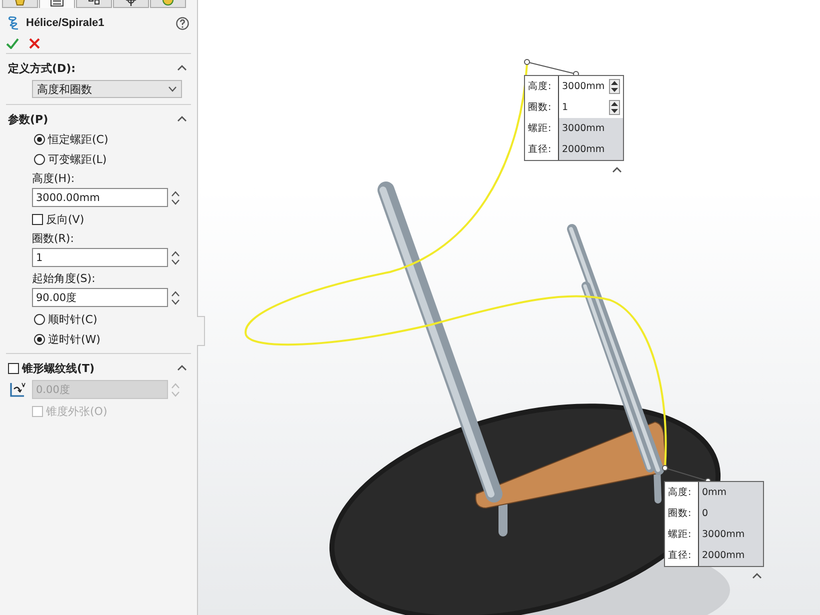 Image resolution: width=820 pixels, height=615 pixels. What do you see at coordinates (17, 389) in the screenshot?
I see `taper-angle-icon` at bounding box center [17, 389].